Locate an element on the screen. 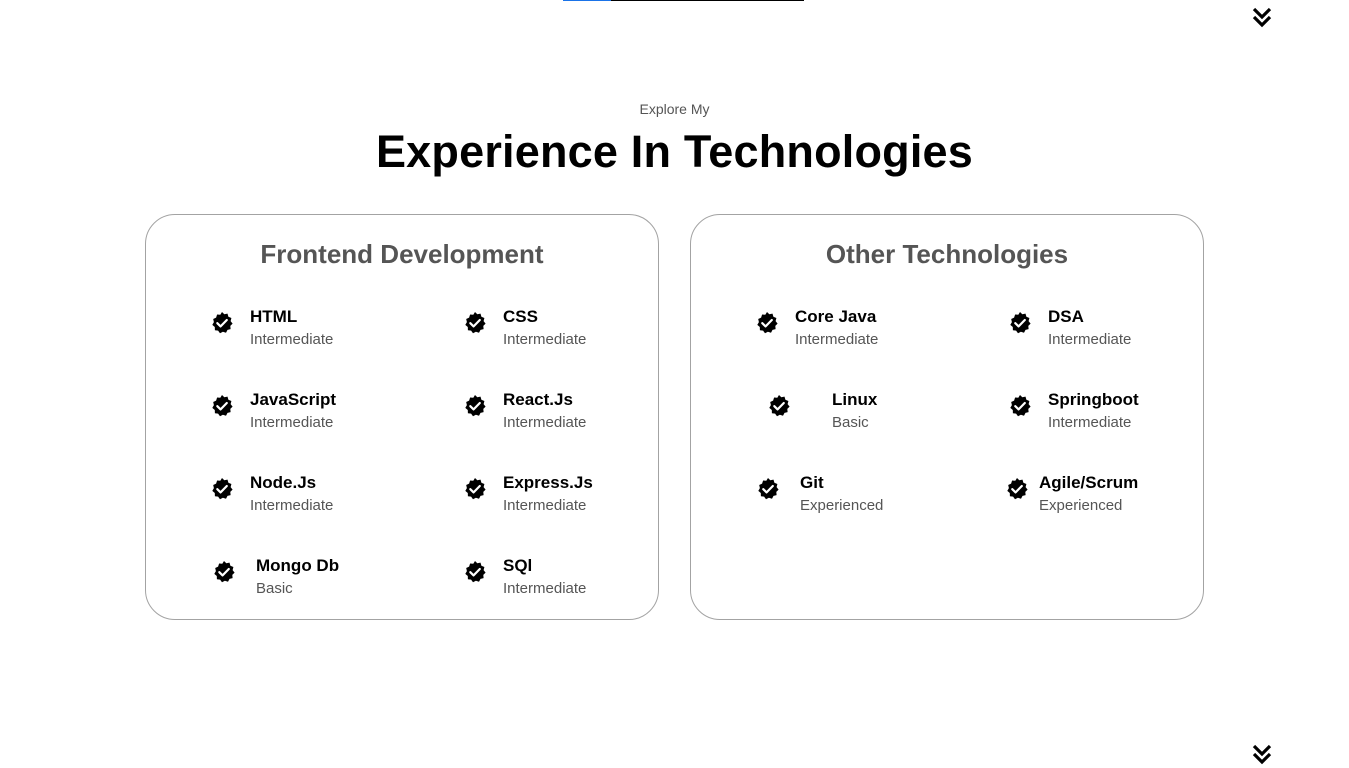 This screenshot has width=1349, height=768. skill-item: CSS Intermediate is located at coordinates (563, 329).